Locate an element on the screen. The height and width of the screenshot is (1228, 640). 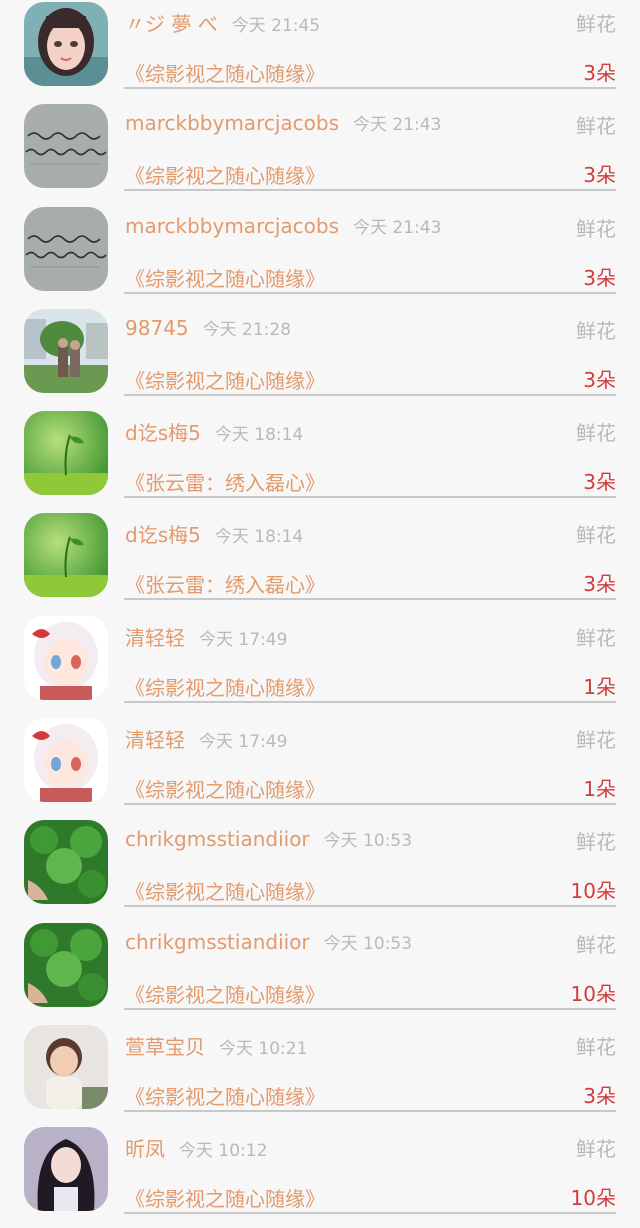
timestamp: 今天 10:21 is located at coordinates (263, 1048).